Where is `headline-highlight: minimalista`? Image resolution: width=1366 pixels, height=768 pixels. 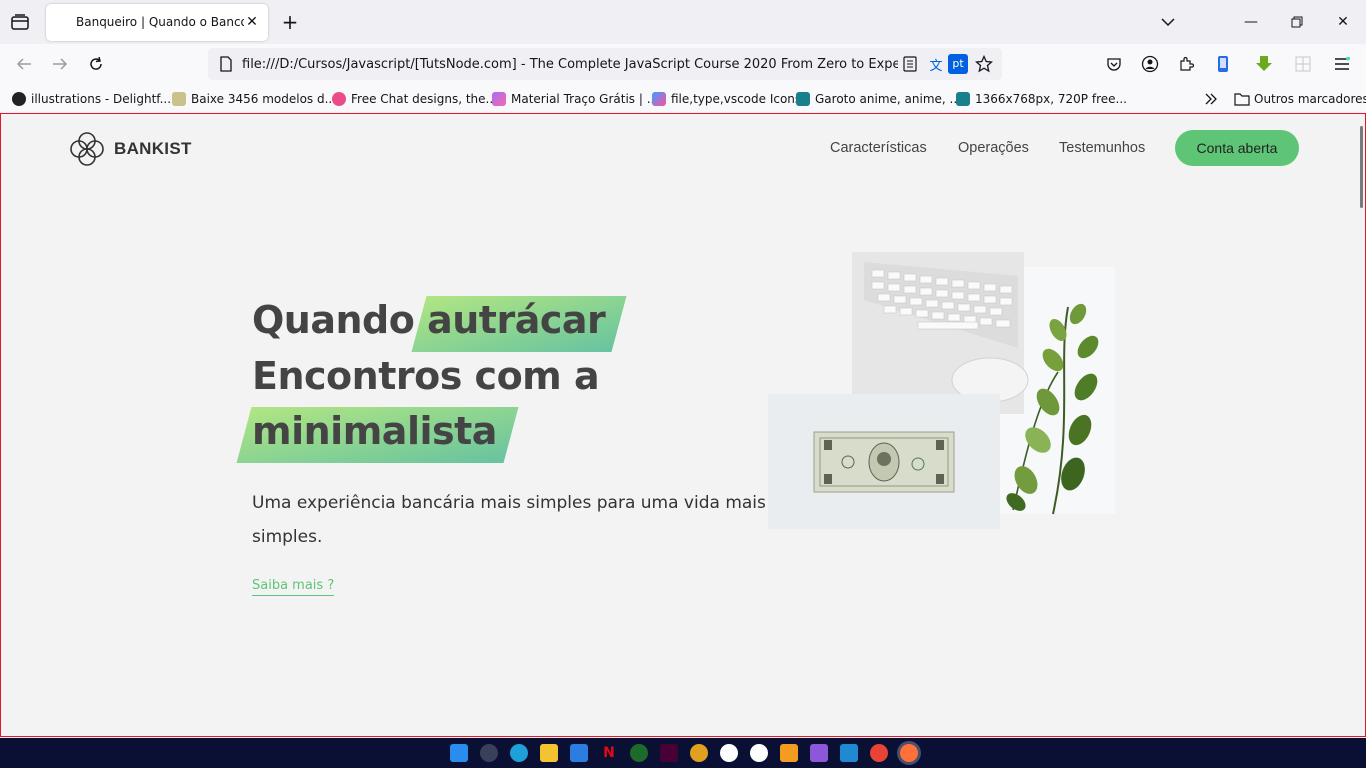 headline-highlight: minimalista is located at coordinates (377, 435).